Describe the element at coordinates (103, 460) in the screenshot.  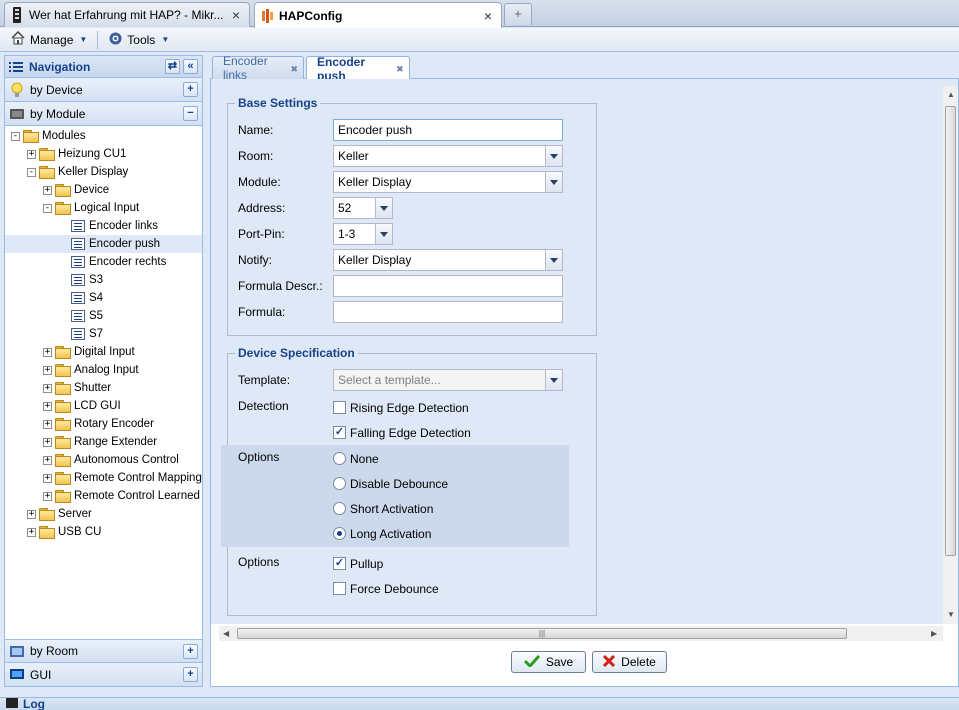
I see `tree-folder-item: + Autonomous Control` at that location.